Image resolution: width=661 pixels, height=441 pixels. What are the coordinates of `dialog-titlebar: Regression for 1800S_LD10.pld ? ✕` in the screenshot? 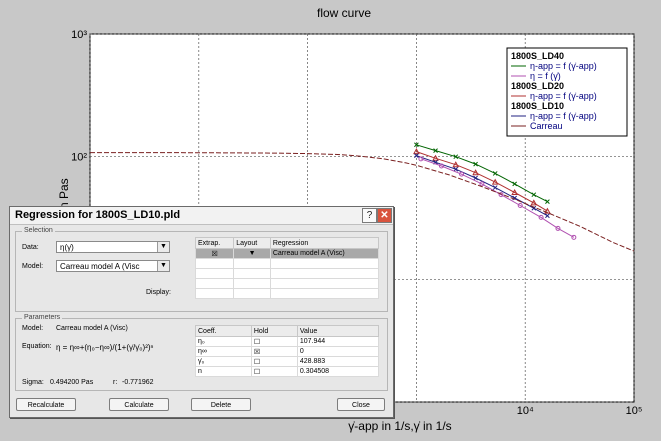 It's located at (201, 216).